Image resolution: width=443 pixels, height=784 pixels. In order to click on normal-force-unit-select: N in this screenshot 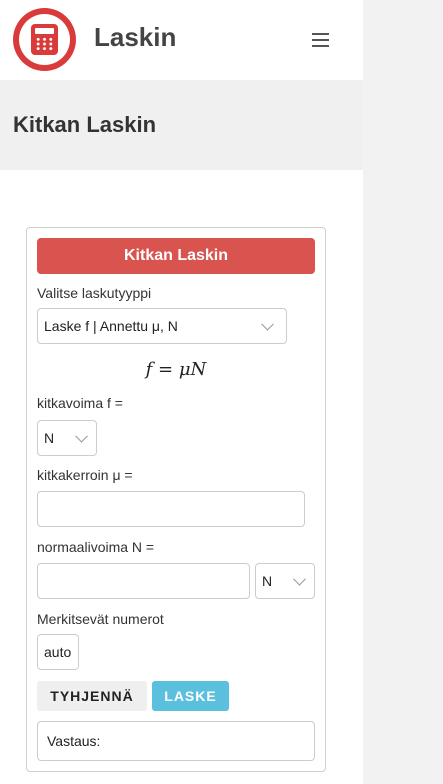, I will do `click(285, 581)`.